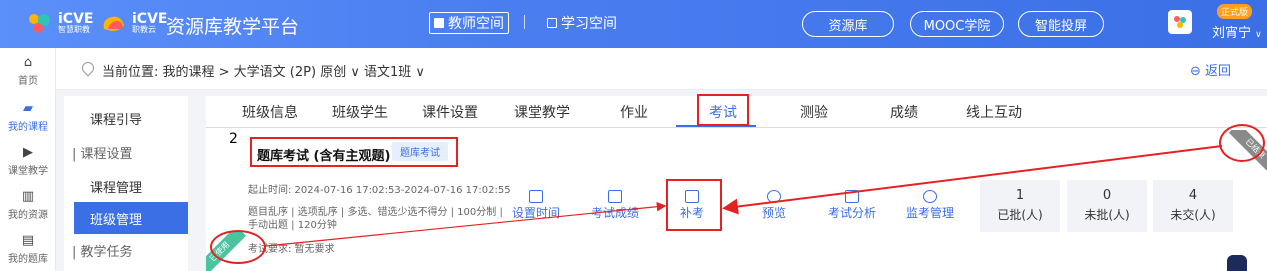  What do you see at coordinates (1237, 263) in the screenshot?
I see `assistant-robot-icon` at bounding box center [1237, 263].